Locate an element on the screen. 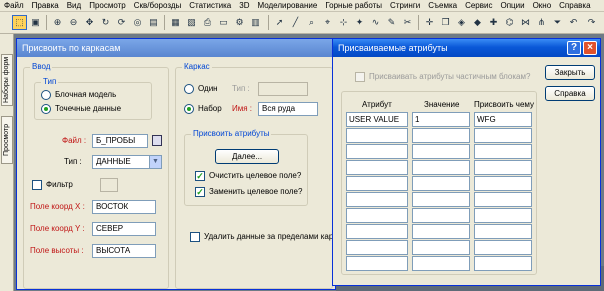 The image size is (604, 291). redraw-icon: ◎ is located at coordinates (137, 22).